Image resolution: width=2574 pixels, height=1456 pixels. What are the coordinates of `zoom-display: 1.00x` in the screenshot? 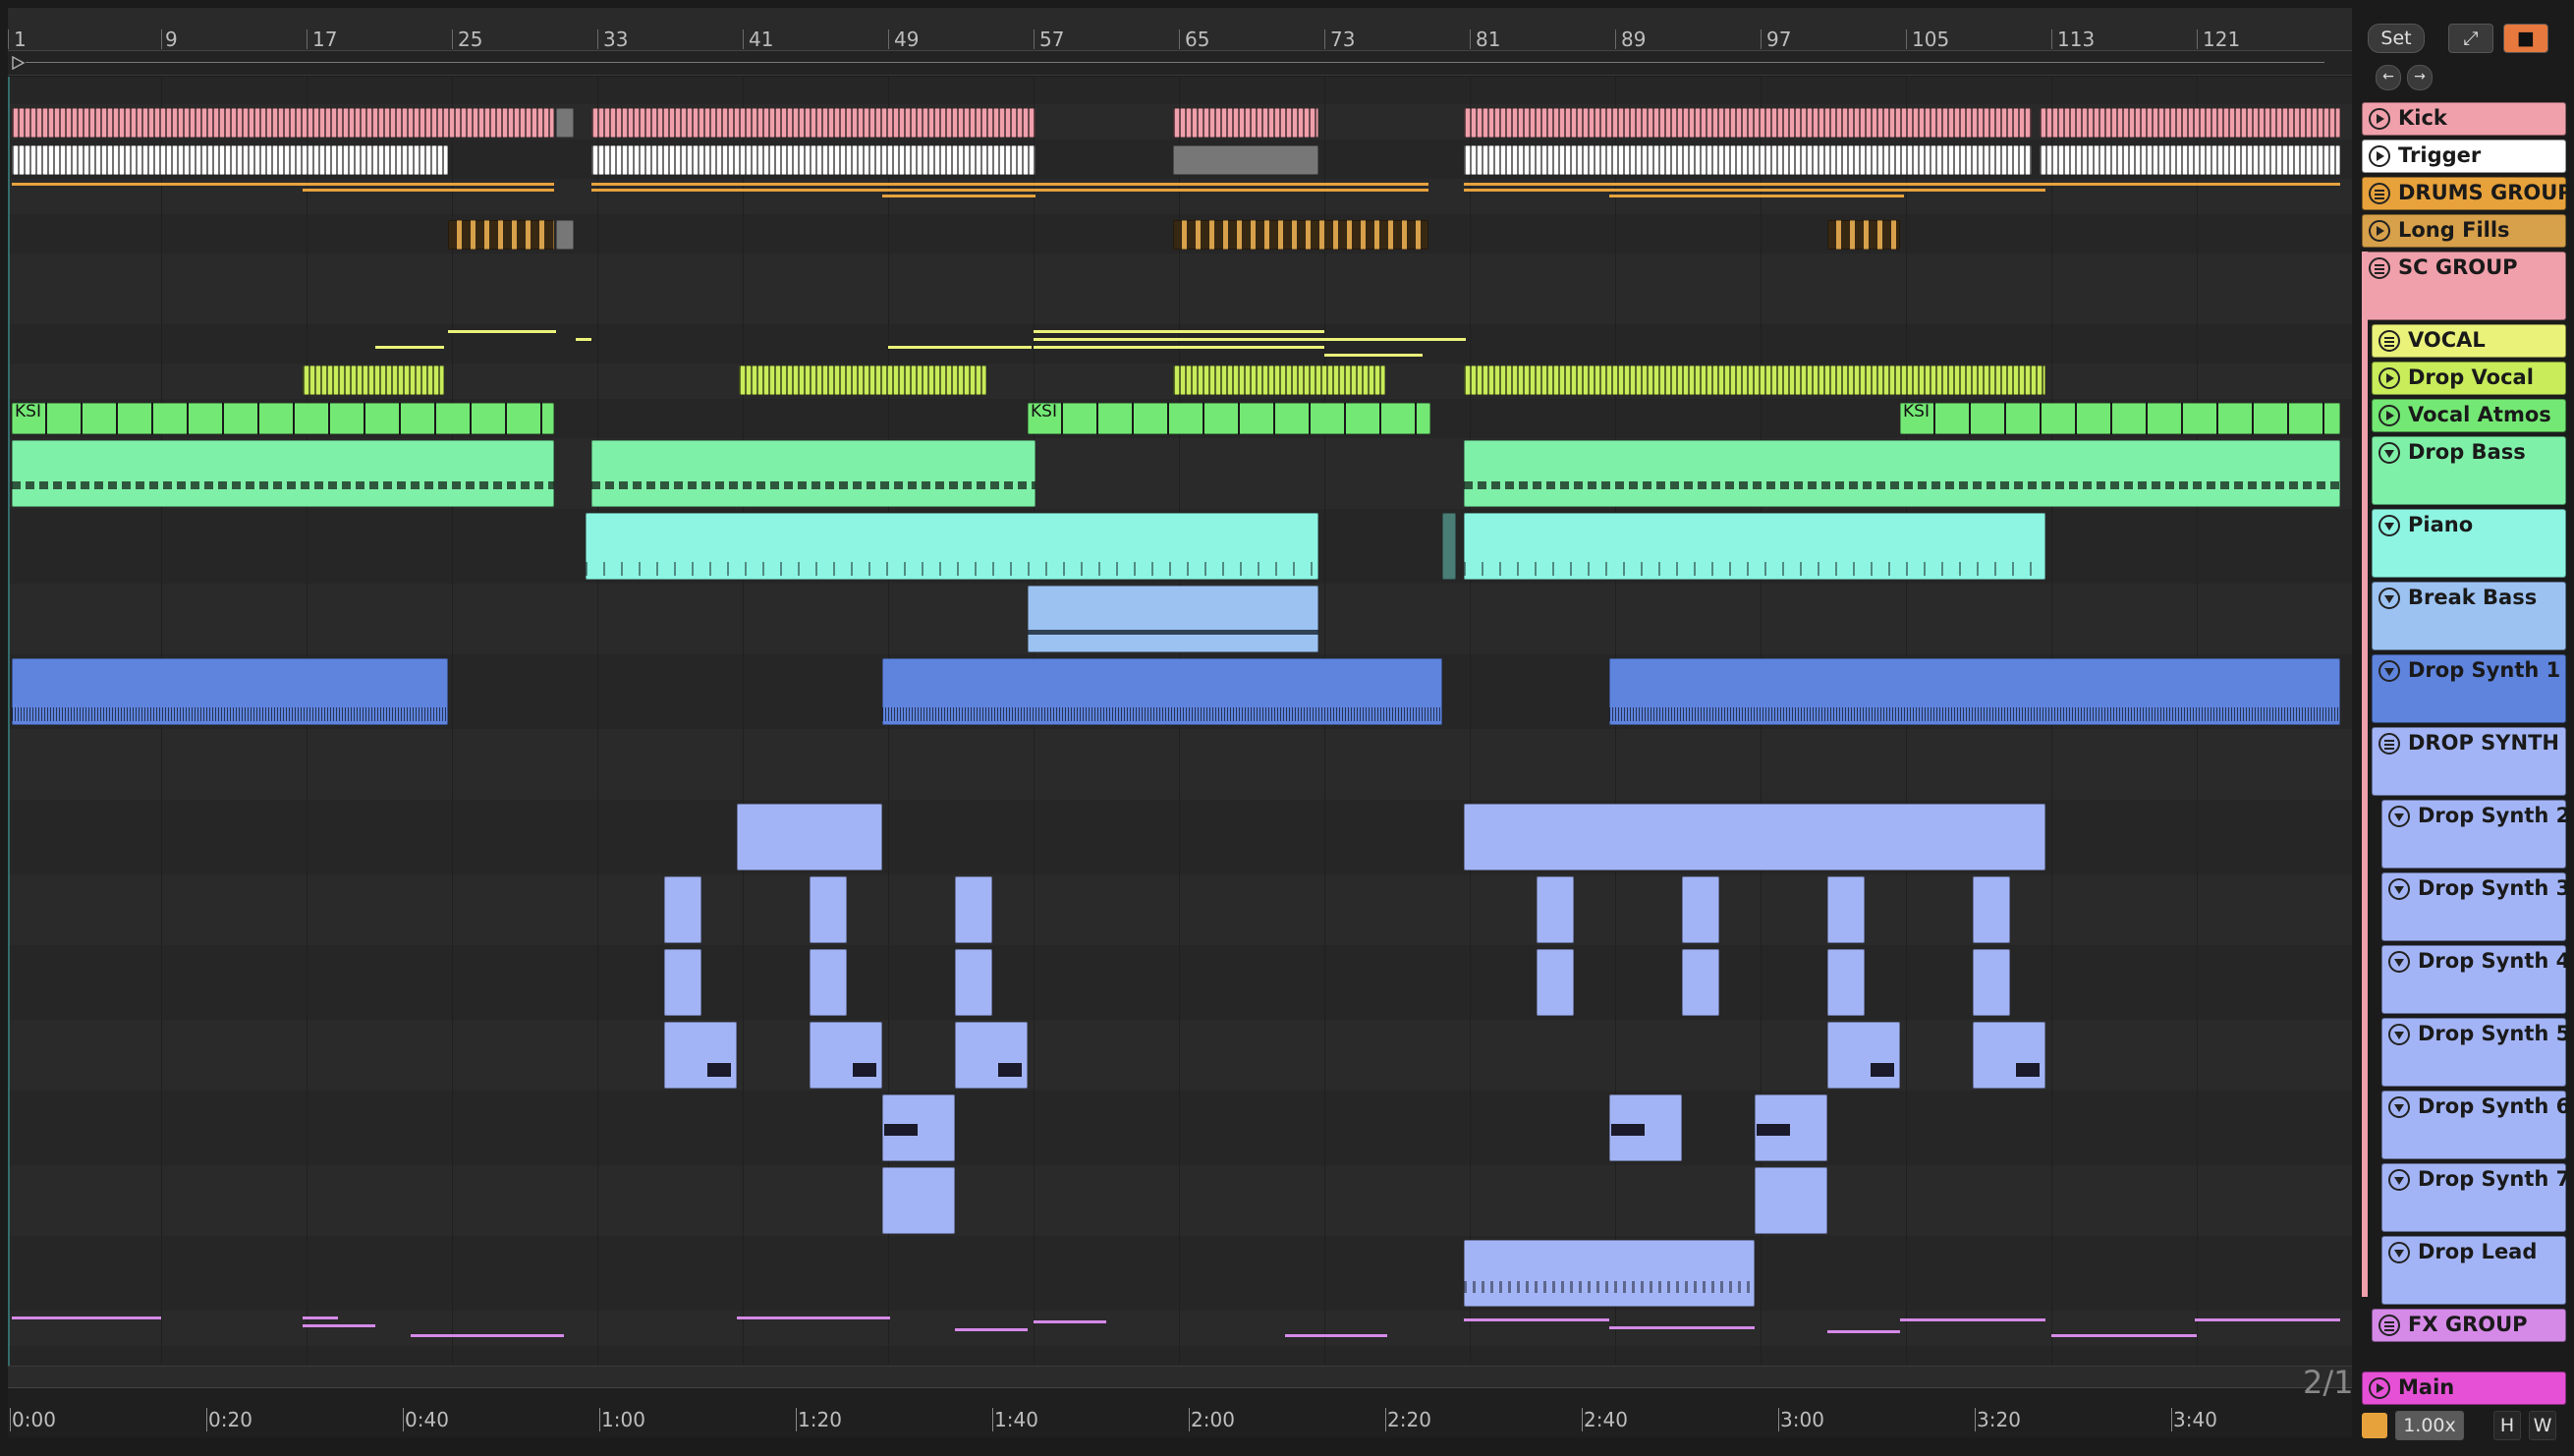 It's located at (2430, 1425).